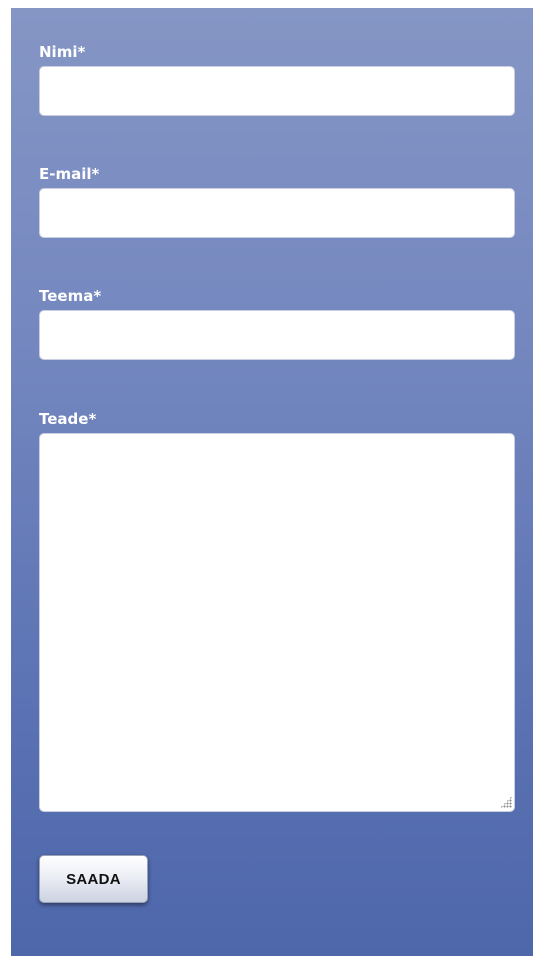 Image resolution: width=534 pixels, height=956 pixels. Describe the element at coordinates (68, 419) in the screenshot. I see `message-label: Teade*` at that location.